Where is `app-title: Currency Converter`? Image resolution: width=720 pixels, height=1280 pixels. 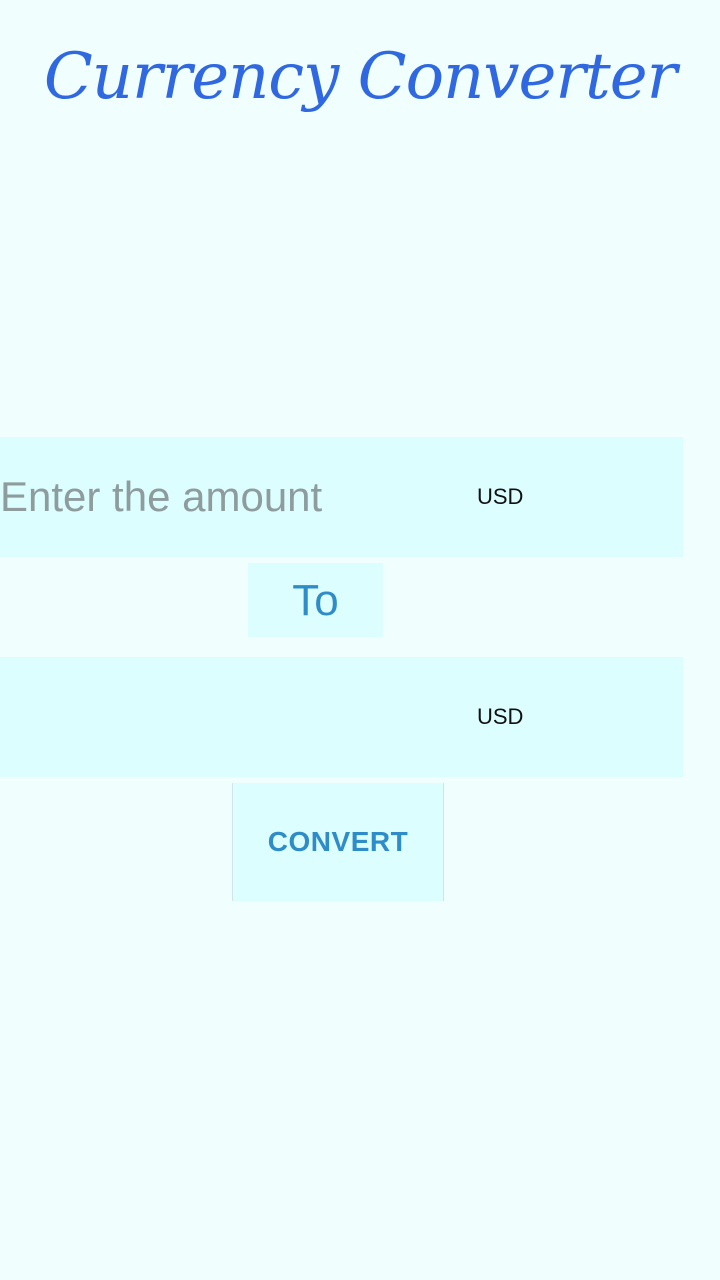 app-title: Currency Converter is located at coordinates (360, 77).